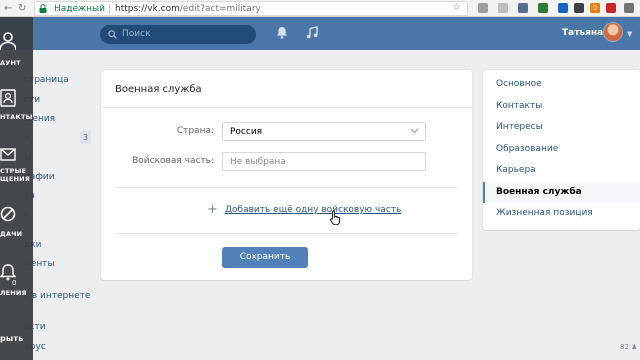 The image size is (640, 360). I want to click on military-unit-label: Войсковая часть:, so click(173, 161).